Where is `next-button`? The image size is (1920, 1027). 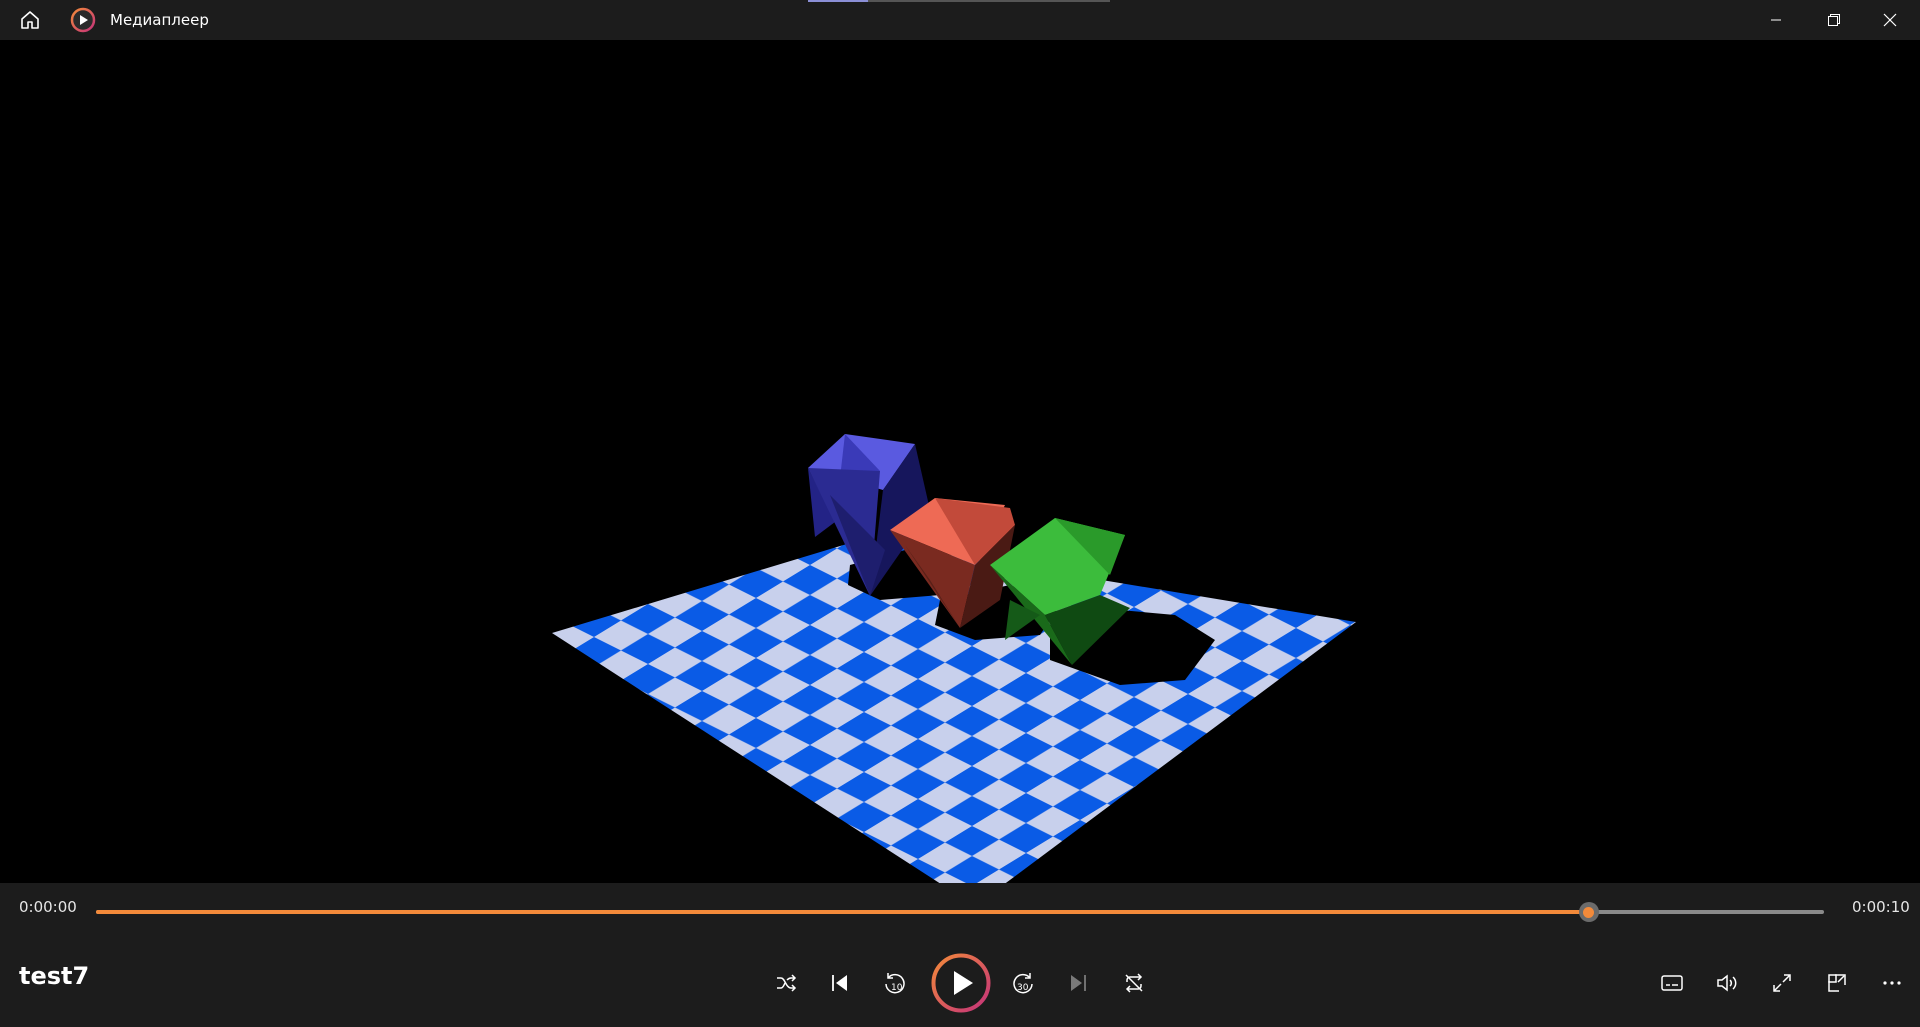 next-button is located at coordinates (1078, 983).